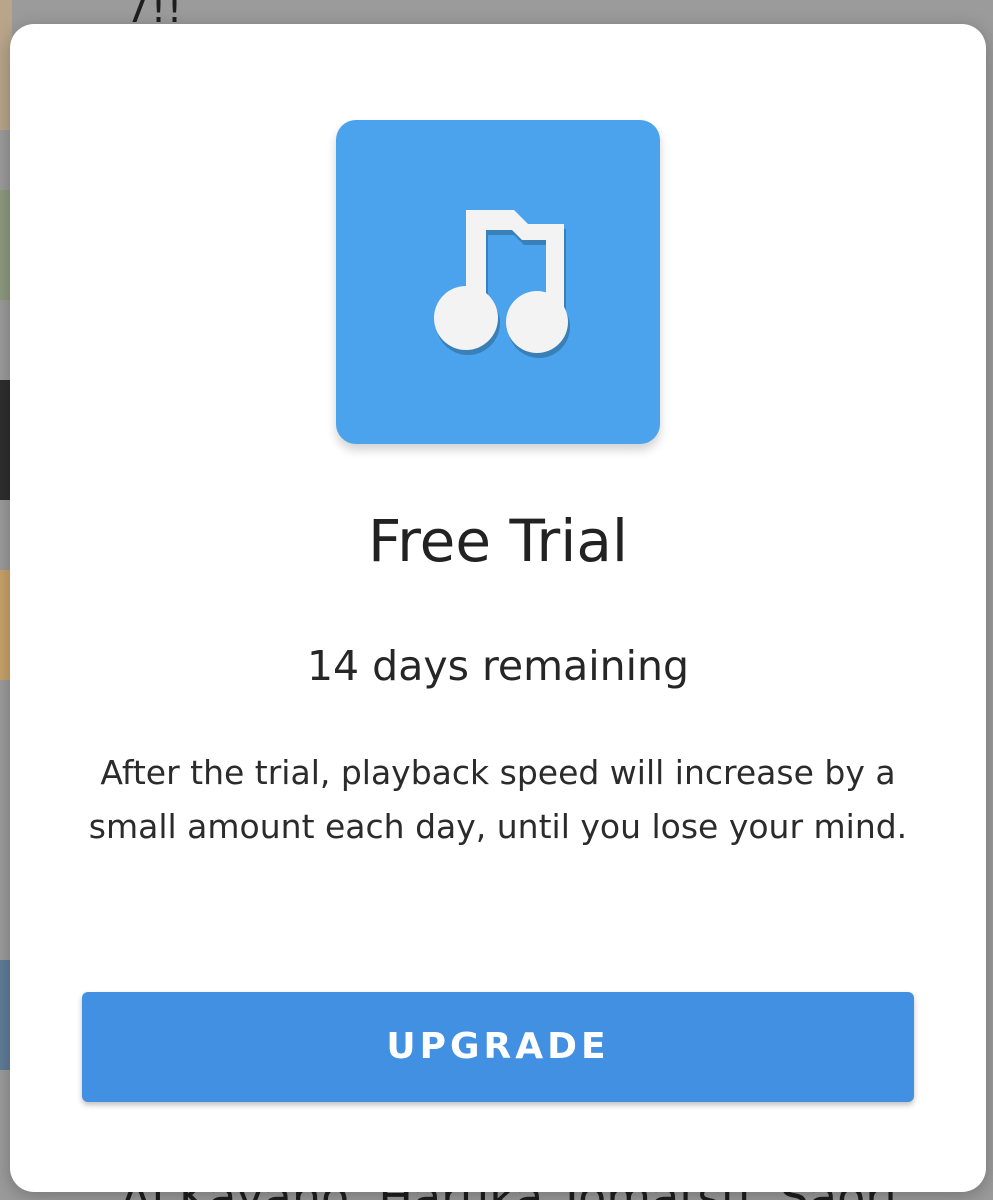  I want to click on music-note-icon, so click(502, 284).